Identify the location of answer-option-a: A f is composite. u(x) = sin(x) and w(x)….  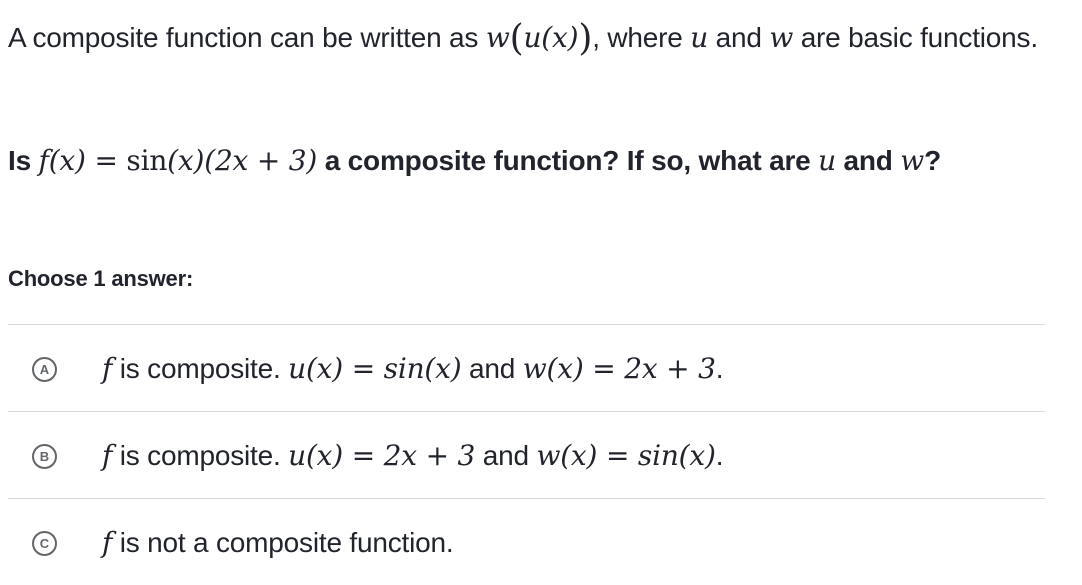
(526, 368).